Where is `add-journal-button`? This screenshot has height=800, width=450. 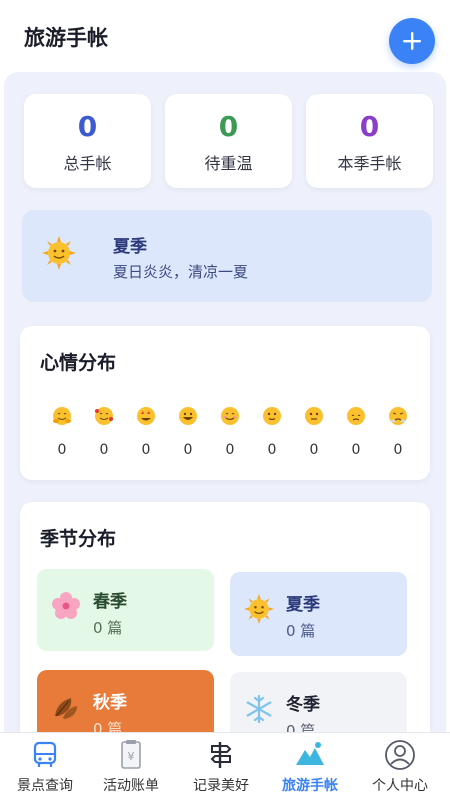
add-journal-button is located at coordinates (412, 41).